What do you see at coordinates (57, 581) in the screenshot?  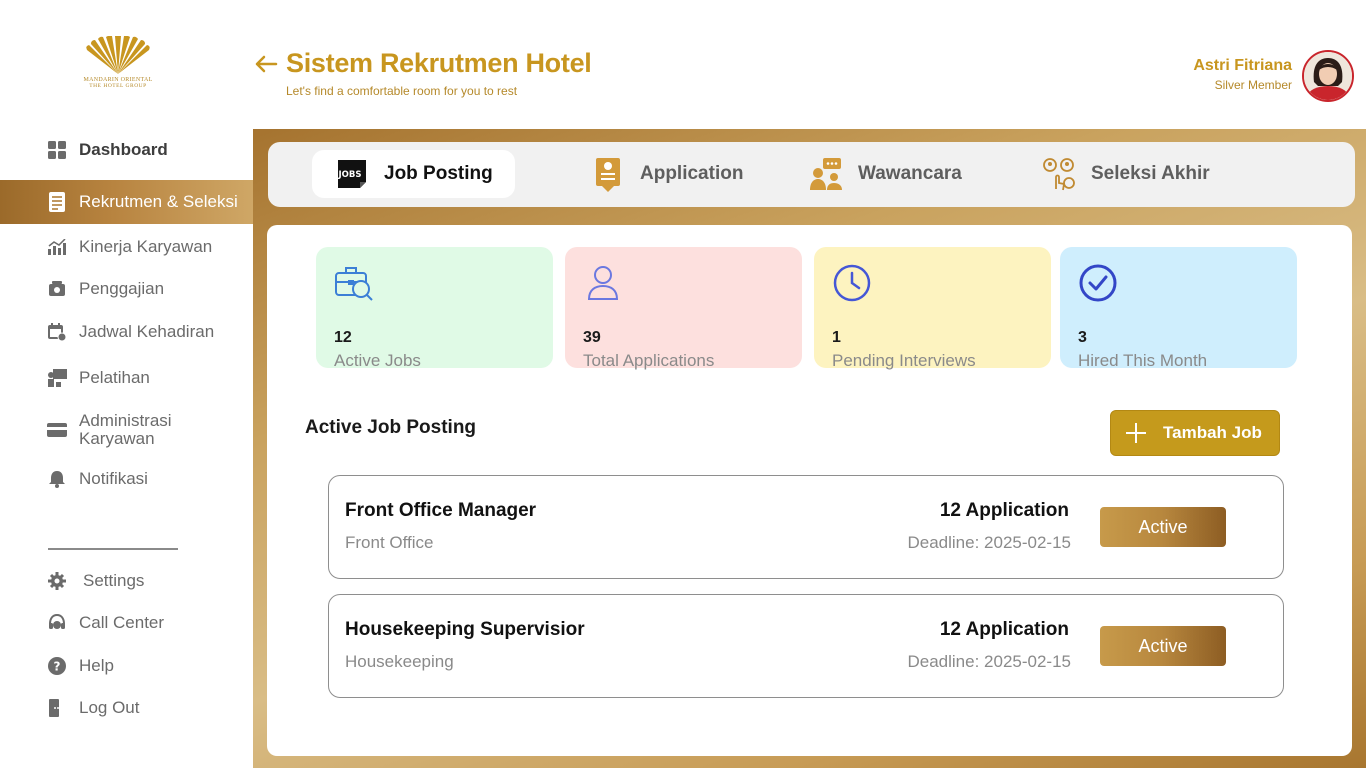 I see `gear-icon` at bounding box center [57, 581].